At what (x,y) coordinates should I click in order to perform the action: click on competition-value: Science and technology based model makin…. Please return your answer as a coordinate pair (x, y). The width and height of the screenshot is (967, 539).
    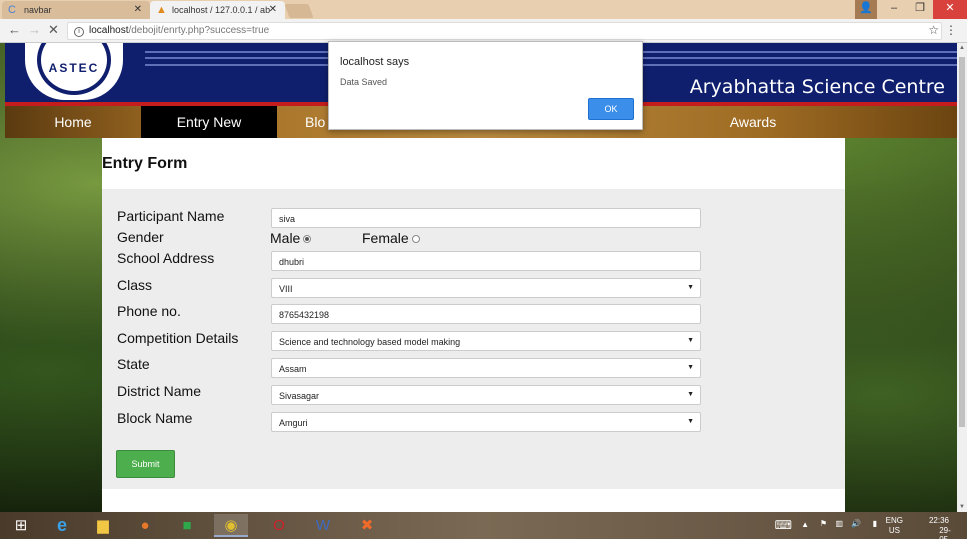
    Looking at the image, I should click on (370, 342).